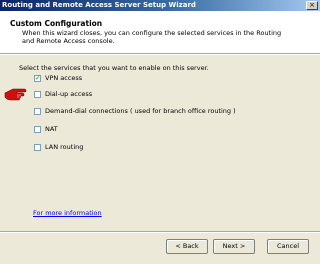  Describe the element at coordinates (187, 246) in the screenshot. I see `back-button: < Back` at that location.